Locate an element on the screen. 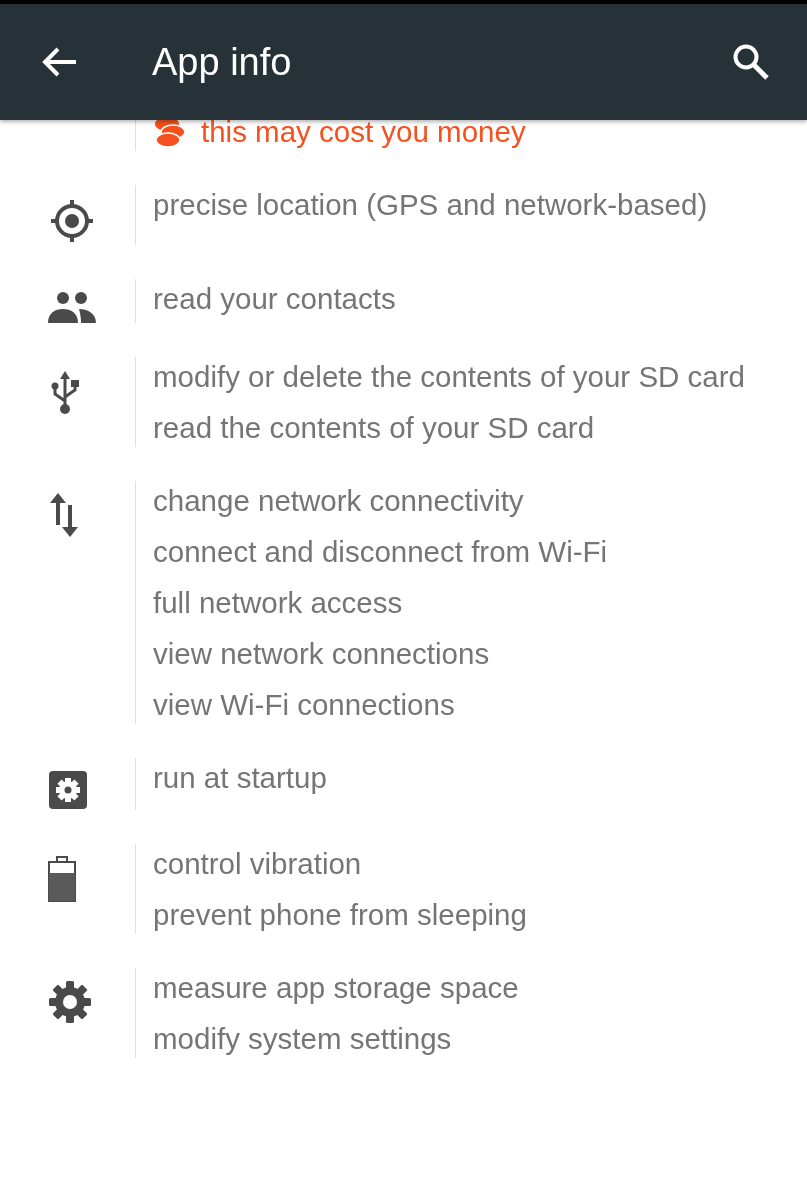 This screenshot has height=1191, width=807. permission-text: read your contacts is located at coordinates (274, 299).